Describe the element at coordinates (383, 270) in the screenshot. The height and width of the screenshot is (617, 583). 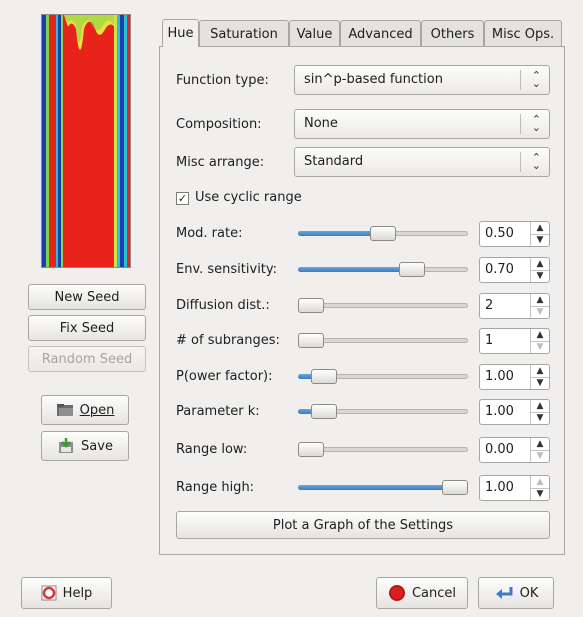
I see `env-sensitivity-slider` at that location.